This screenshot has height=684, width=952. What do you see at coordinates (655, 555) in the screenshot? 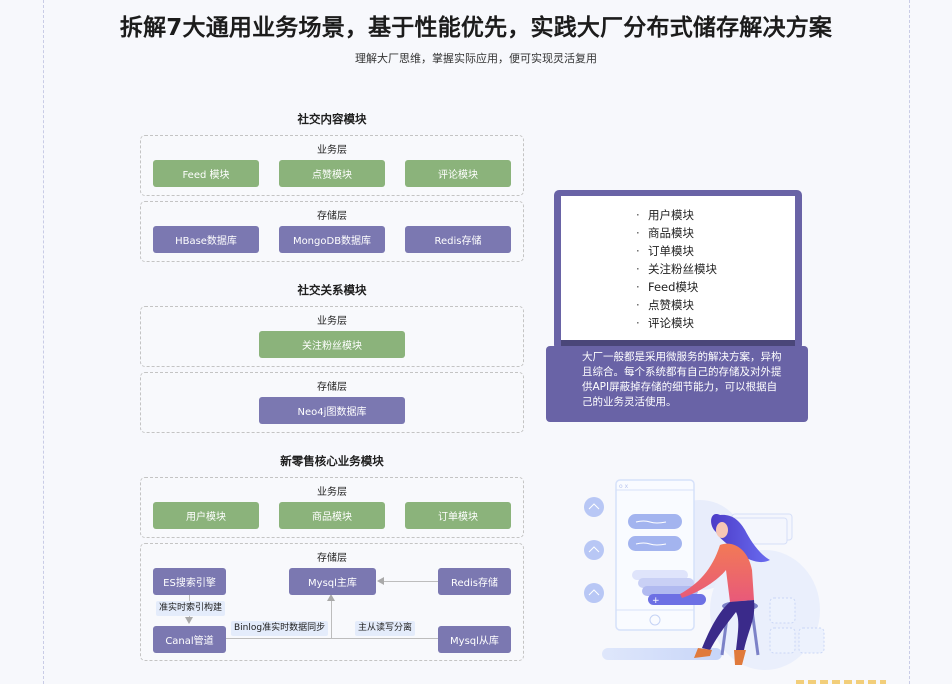
I see `phone-outline` at bounding box center [655, 555].